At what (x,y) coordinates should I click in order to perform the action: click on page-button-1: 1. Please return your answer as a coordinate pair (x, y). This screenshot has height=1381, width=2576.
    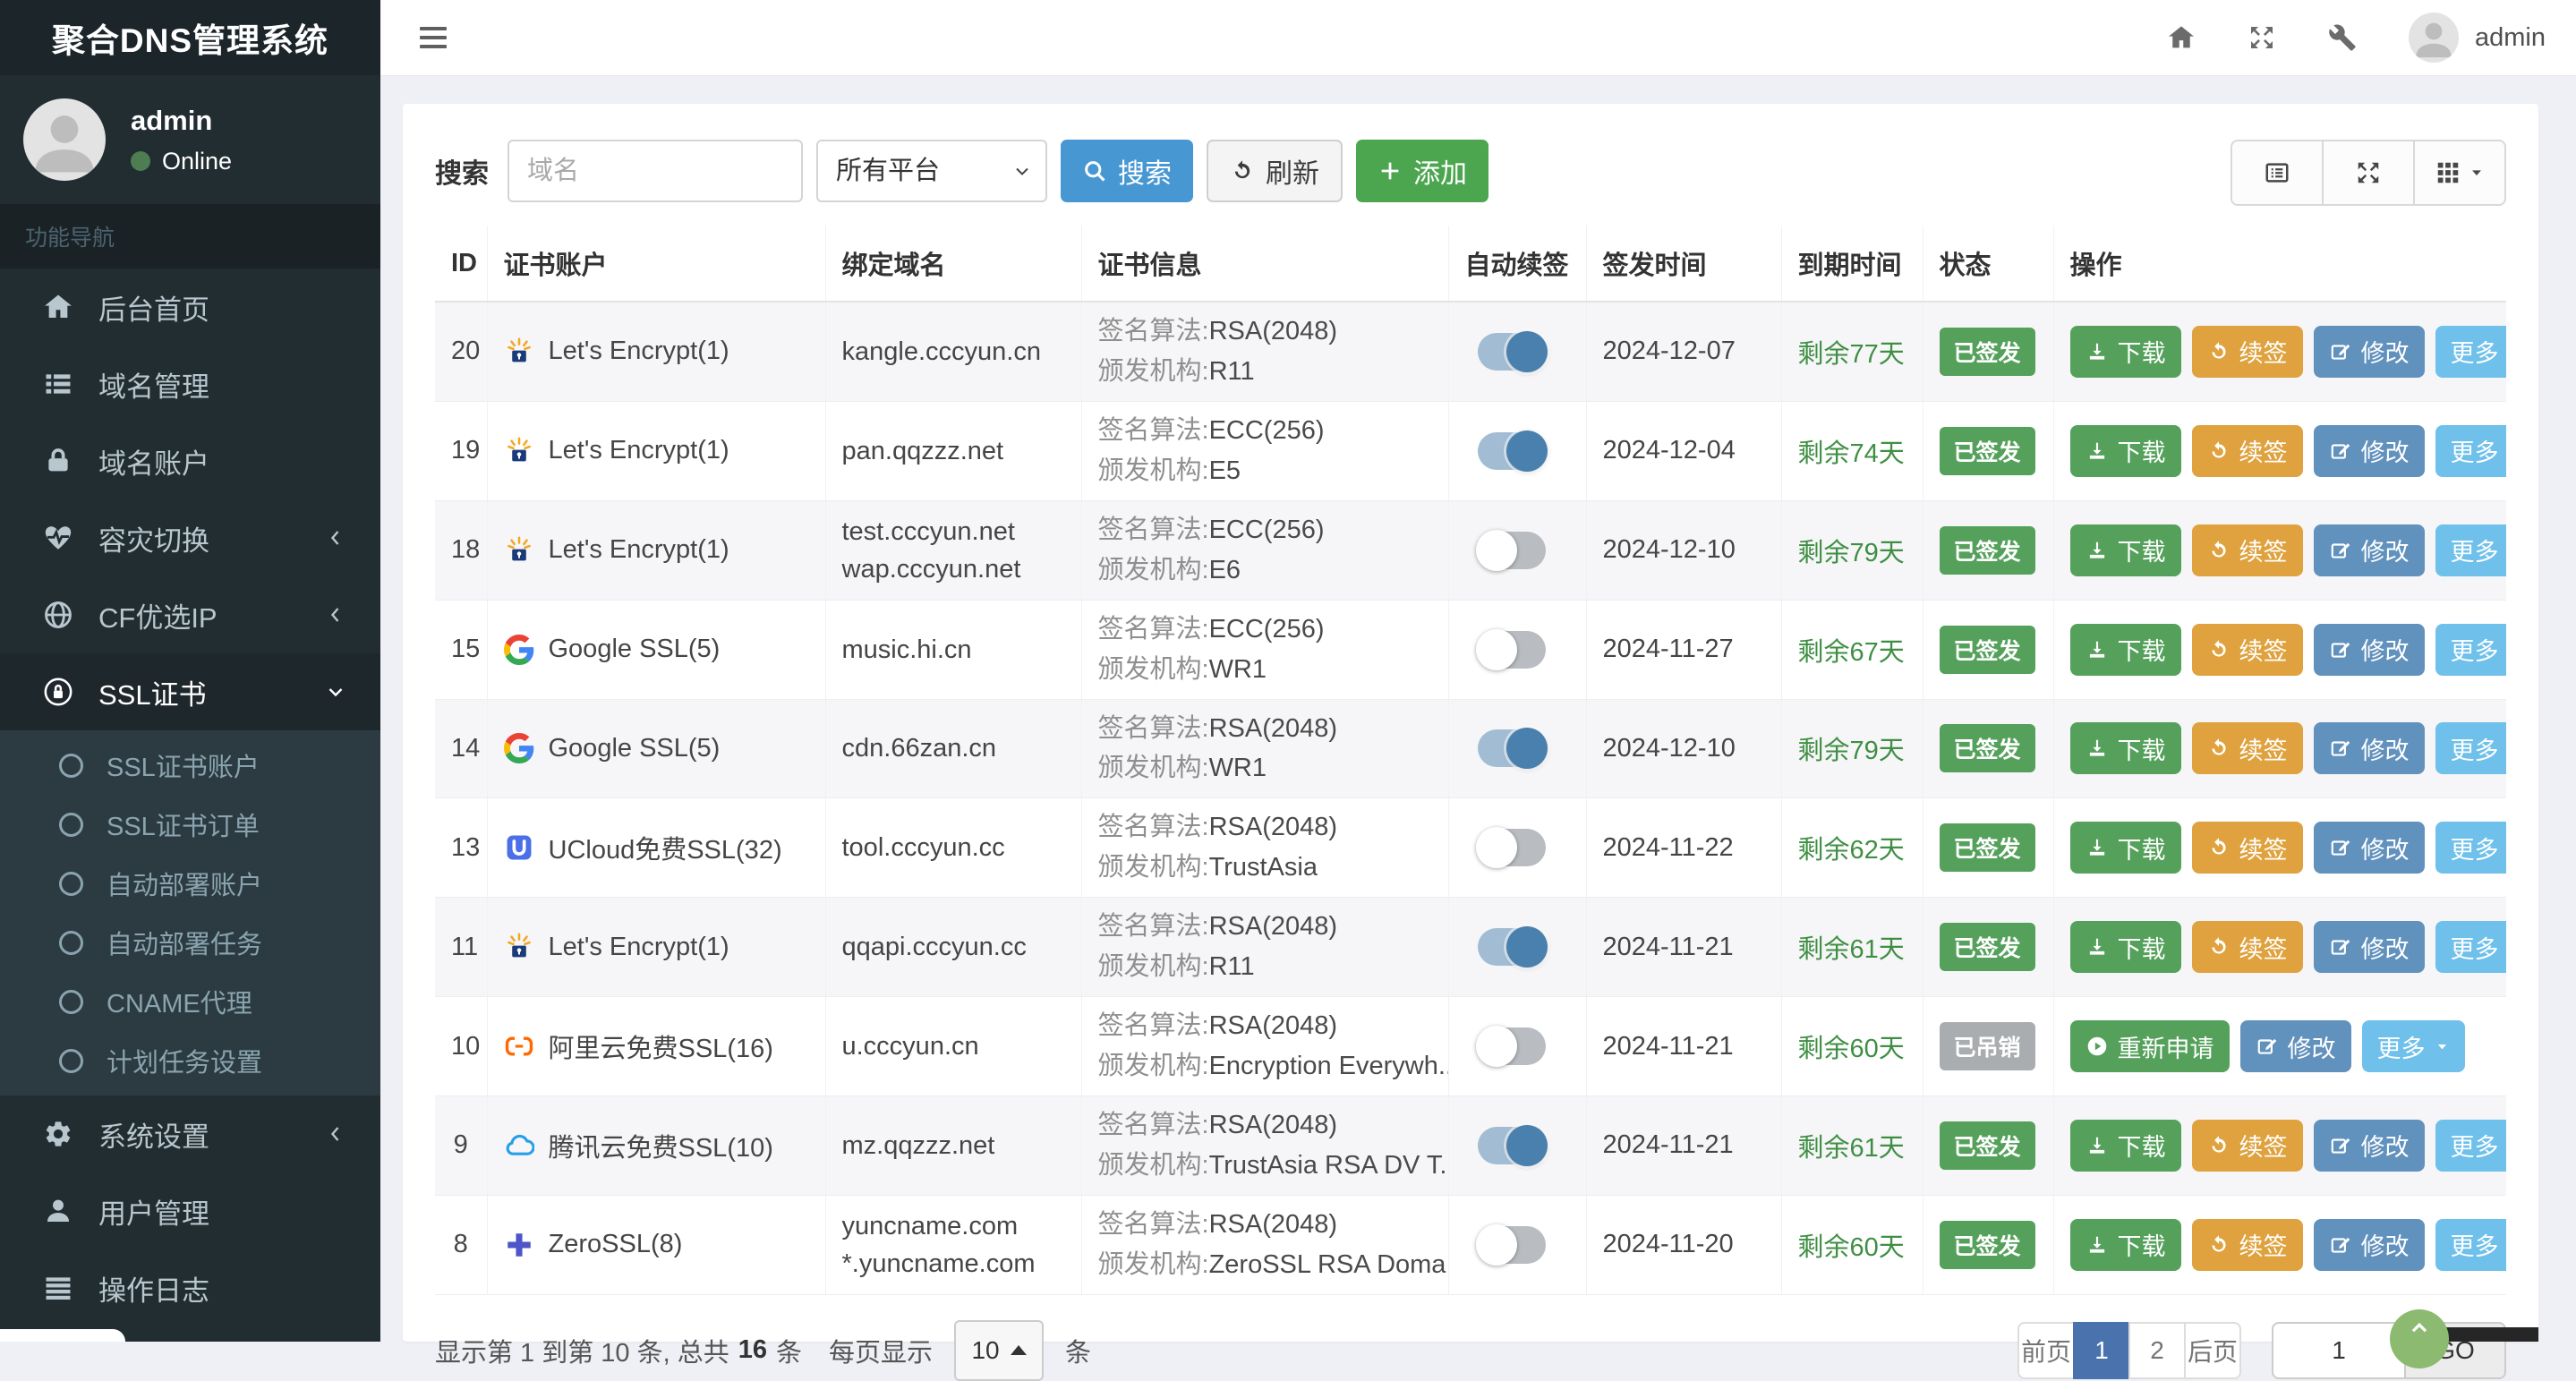
    Looking at the image, I should click on (2101, 1350).